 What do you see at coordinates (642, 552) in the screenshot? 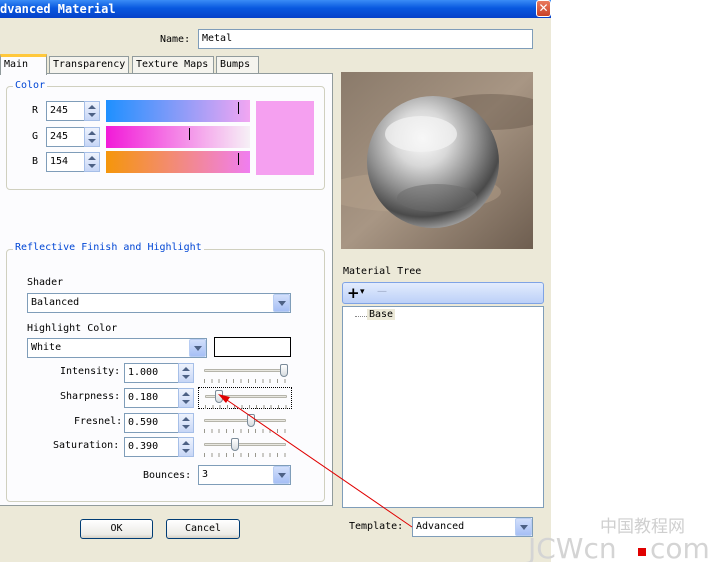
I see `watermark-dot` at bounding box center [642, 552].